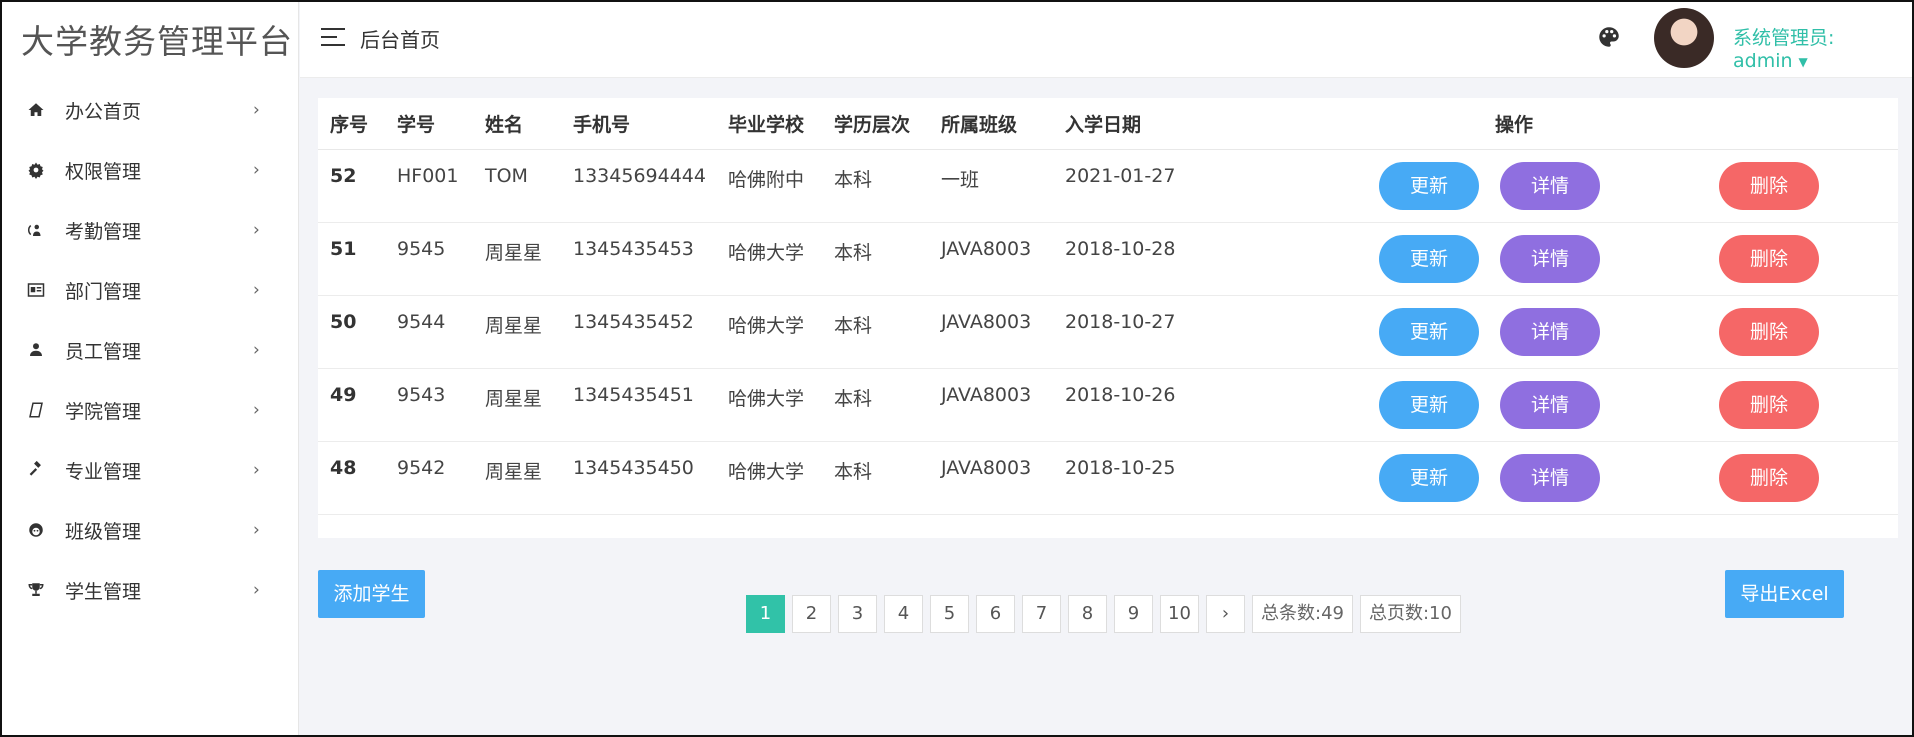 The width and height of the screenshot is (1914, 737). I want to click on table-cell: 48, so click(351, 478).